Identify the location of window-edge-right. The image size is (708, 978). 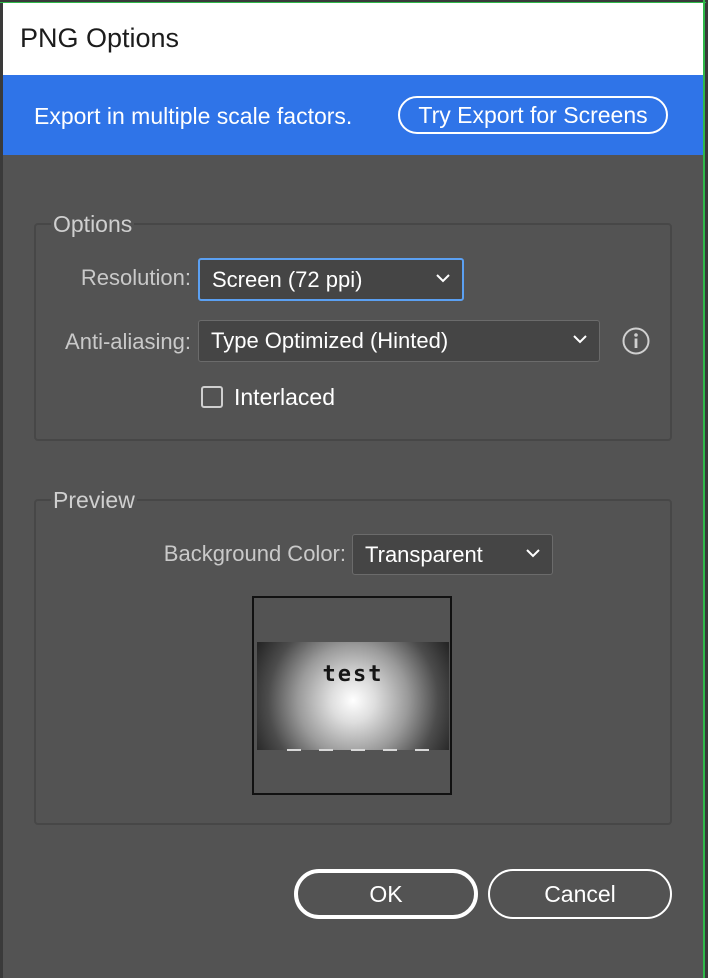
(704, 489).